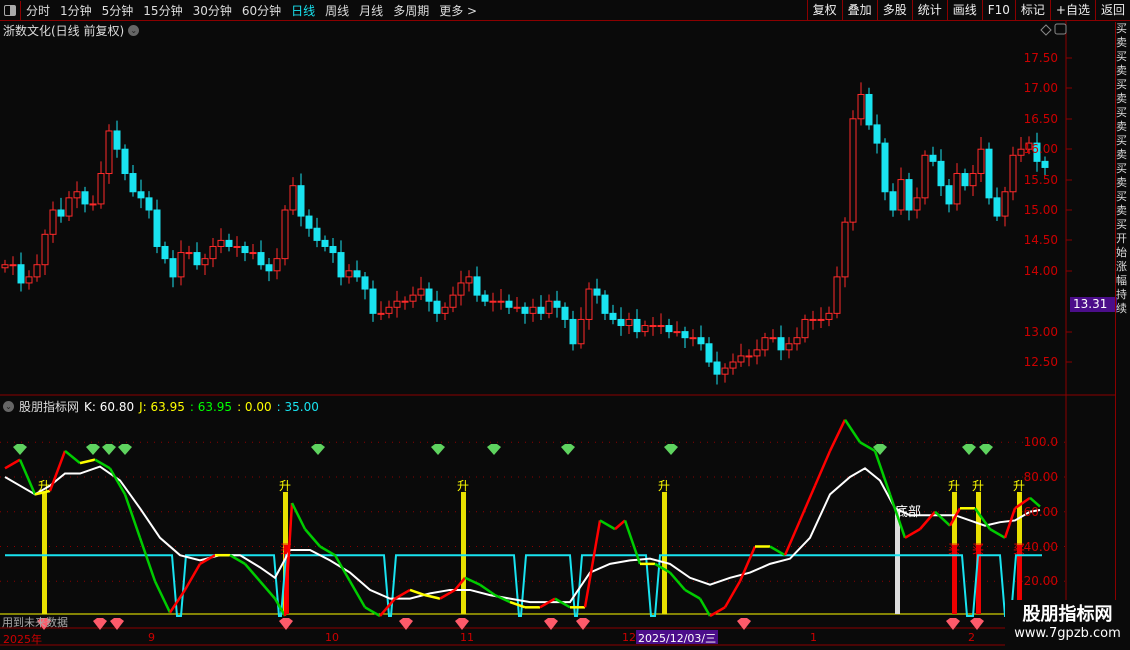  I want to click on price-axis-label: 17.50, so click(1040, 58).